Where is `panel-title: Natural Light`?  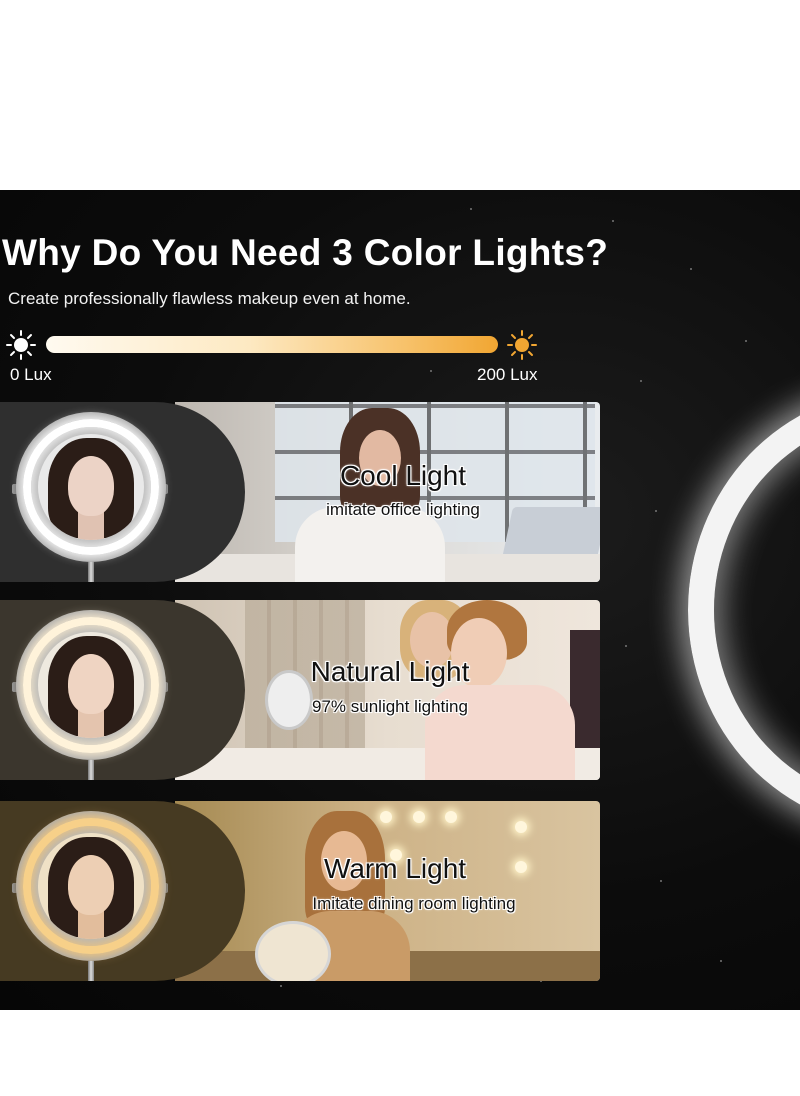 panel-title: Natural Light is located at coordinates (390, 671).